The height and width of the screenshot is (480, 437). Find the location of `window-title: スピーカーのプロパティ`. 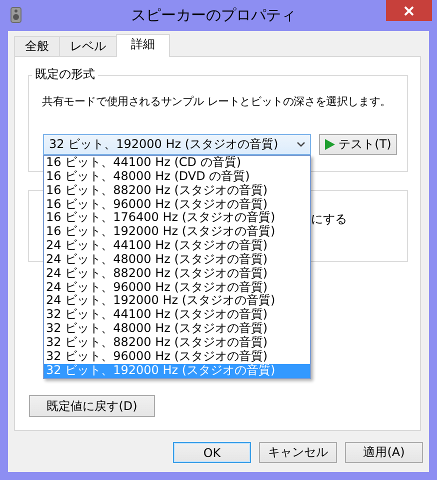

window-title: スピーカーのプロパティ is located at coordinates (213, 15).